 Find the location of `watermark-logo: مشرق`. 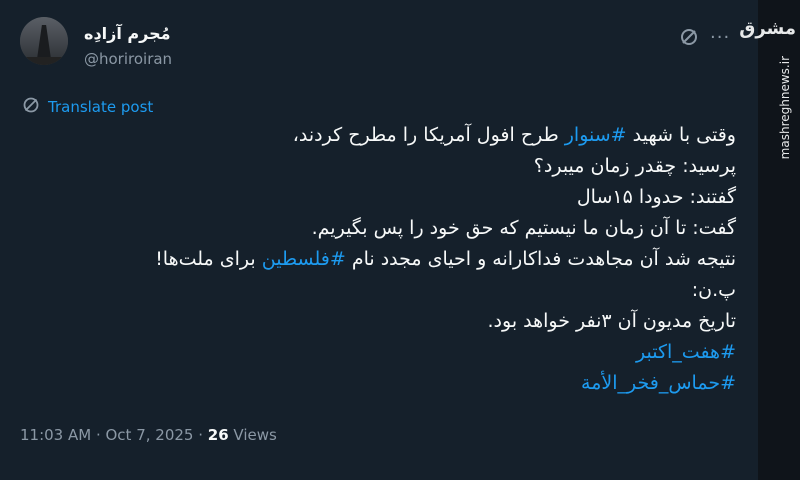

watermark-logo: مشرق is located at coordinates (767, 28).